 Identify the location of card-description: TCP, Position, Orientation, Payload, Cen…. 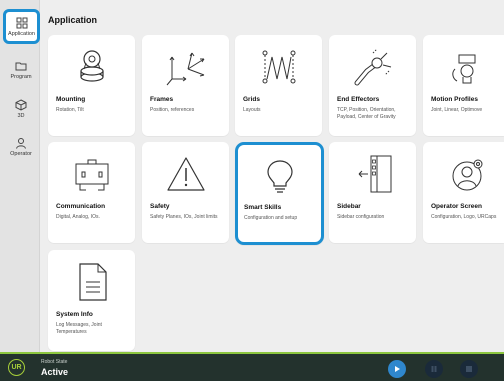
(366, 113).